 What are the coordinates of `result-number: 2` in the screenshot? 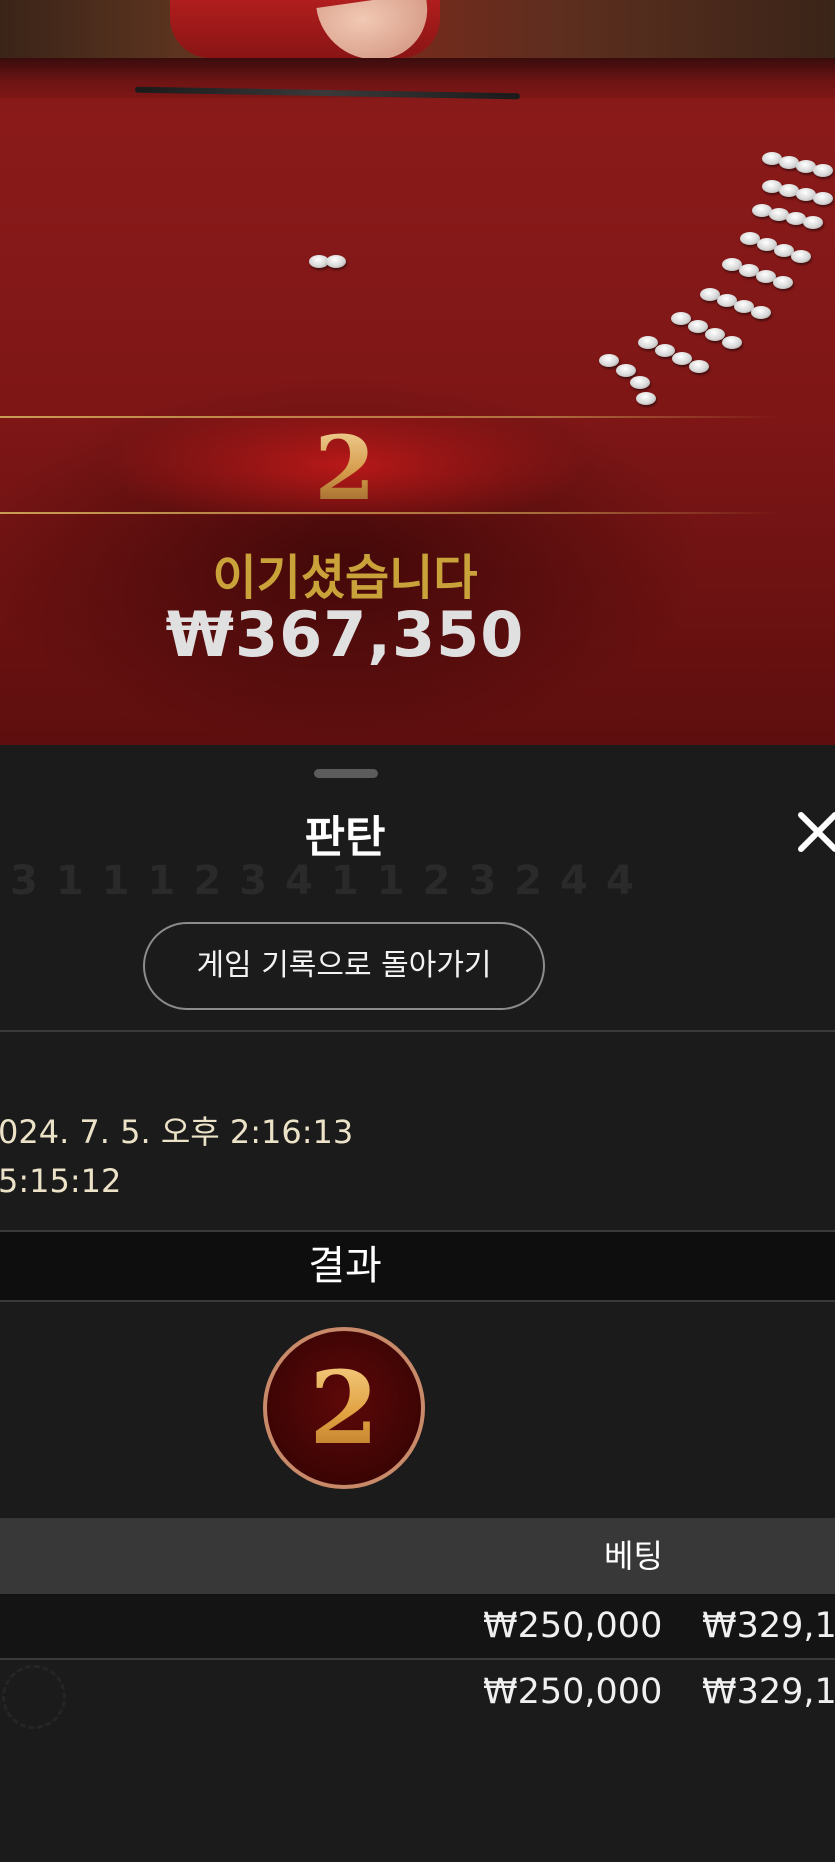 It's located at (344, 1408).